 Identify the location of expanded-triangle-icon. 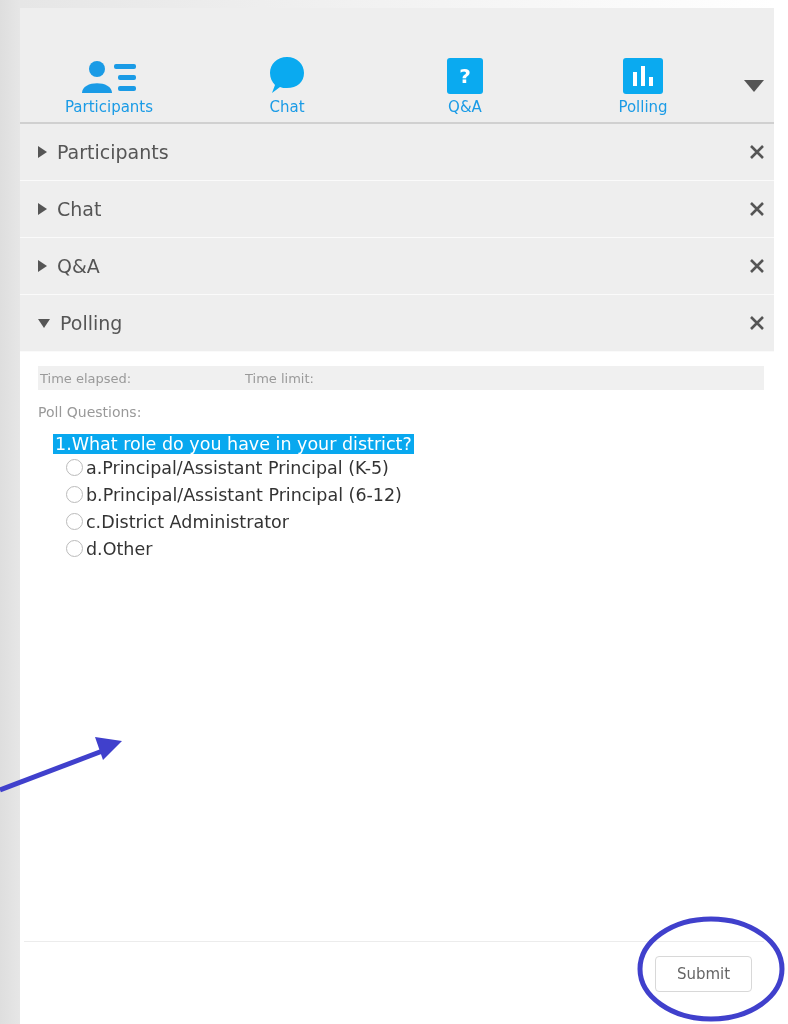
(44, 323).